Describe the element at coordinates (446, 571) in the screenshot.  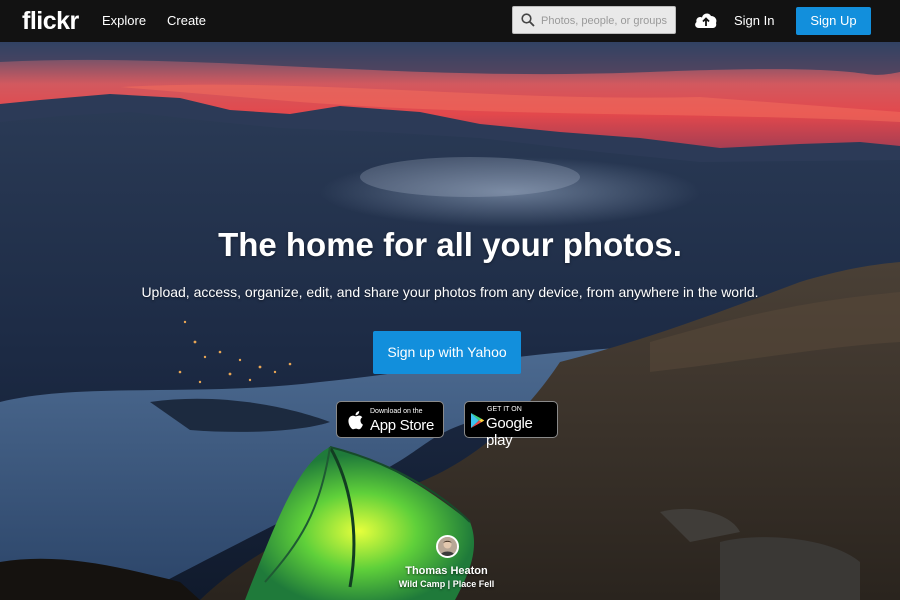
I see `photographer-name: Thomas Heaton` at that location.